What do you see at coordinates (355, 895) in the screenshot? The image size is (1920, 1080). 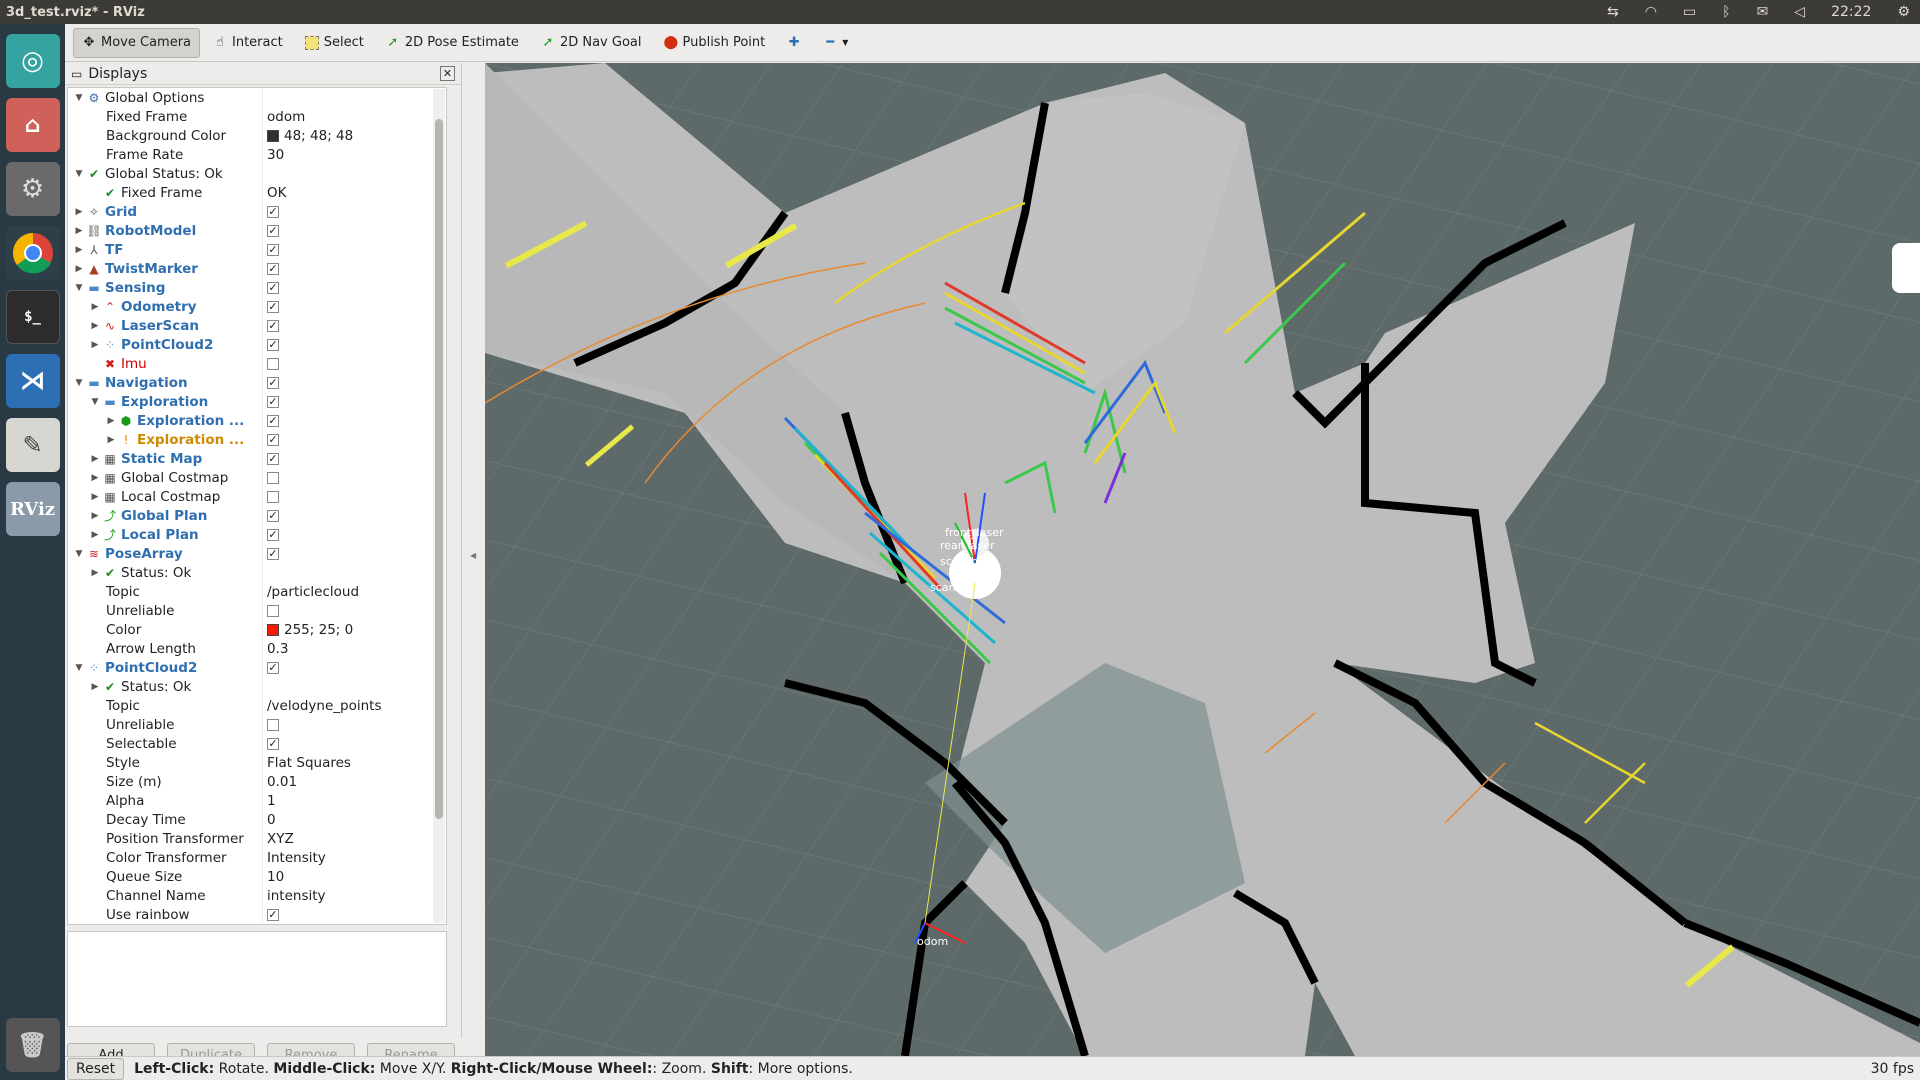 I see `property-value-cell: intensity` at bounding box center [355, 895].